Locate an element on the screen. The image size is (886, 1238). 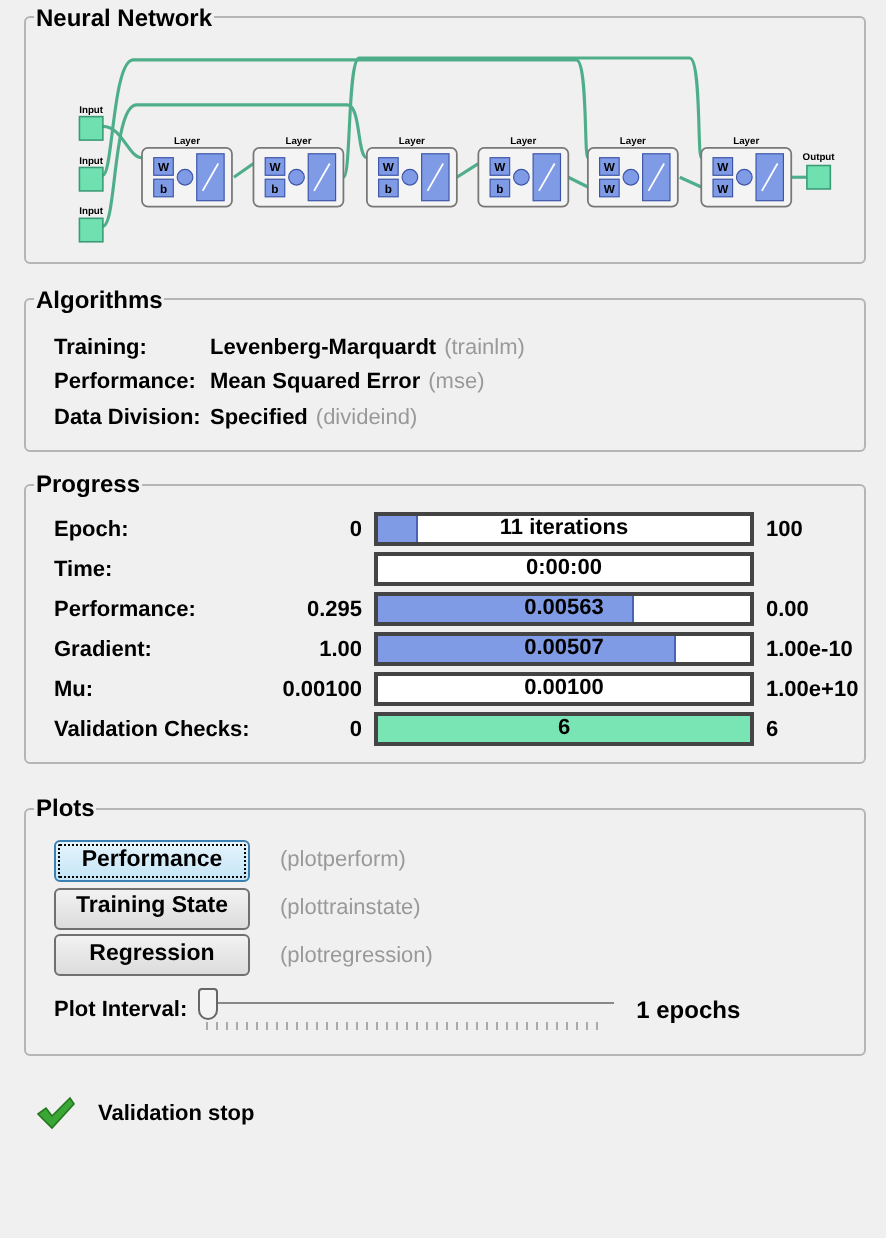
slider-thumb is located at coordinates (208, 1003).